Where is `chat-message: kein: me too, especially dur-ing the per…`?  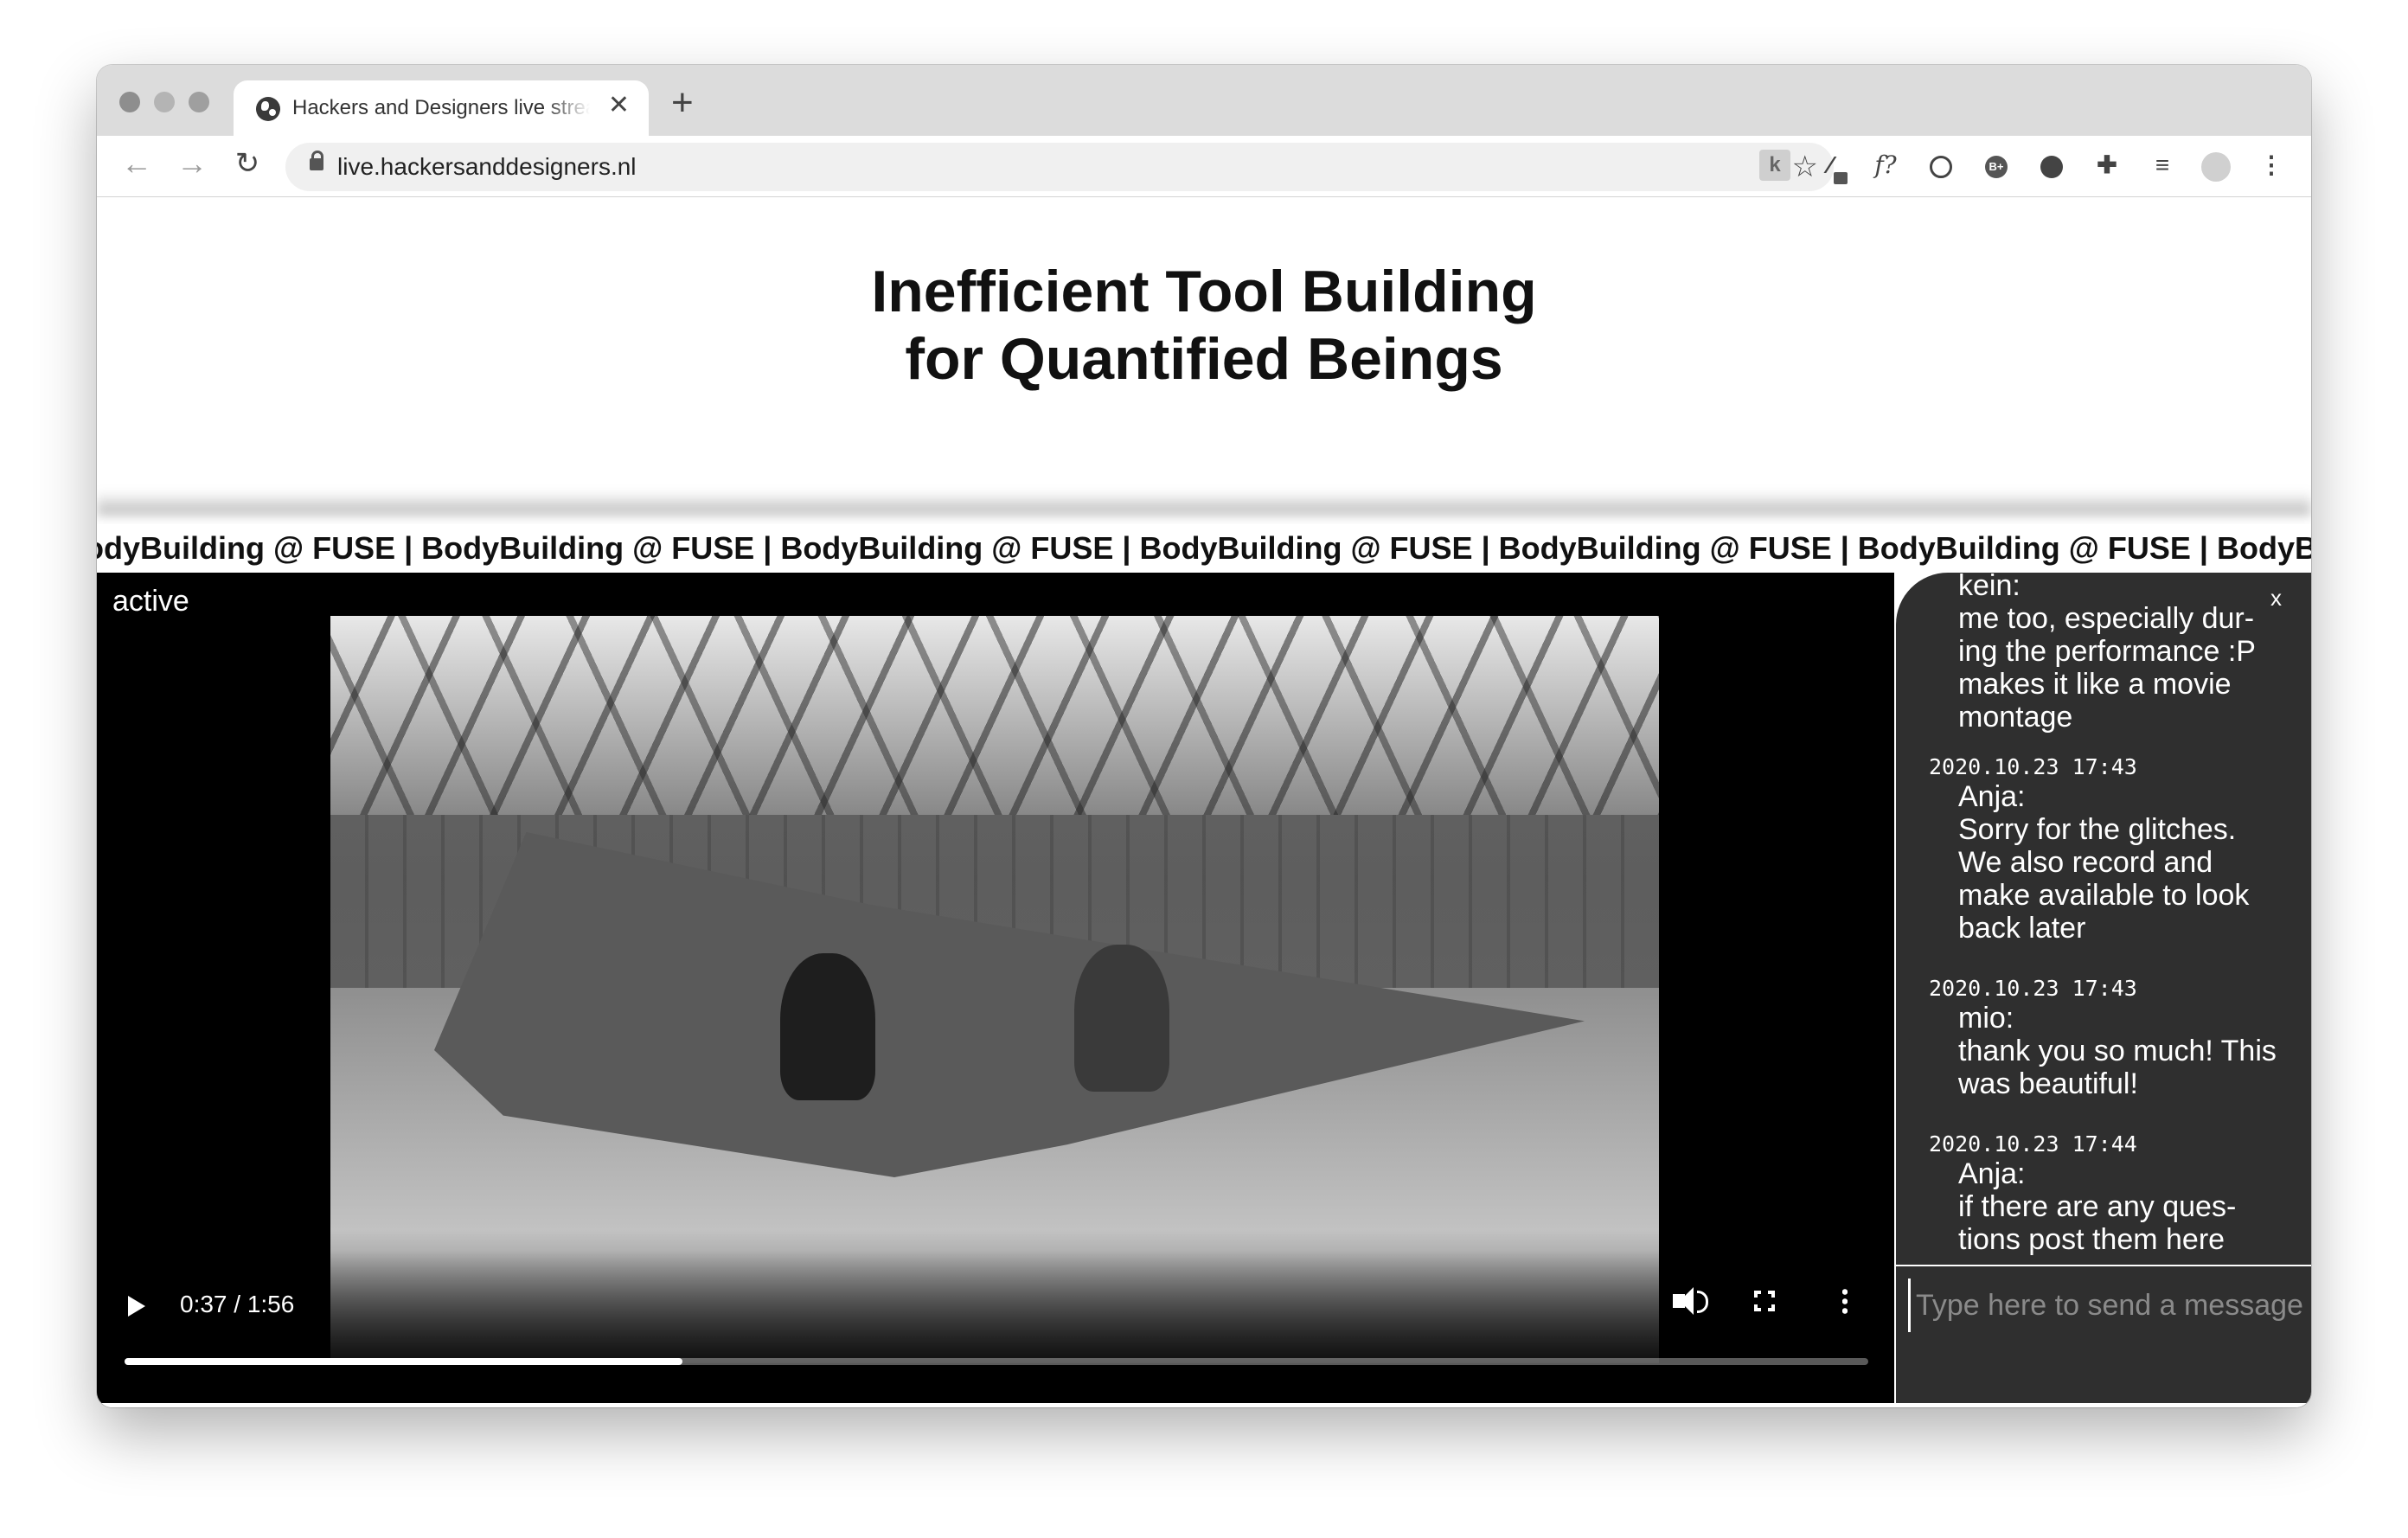 chat-message: kein: me too, especially dur-ing the per… is located at coordinates (2103, 653).